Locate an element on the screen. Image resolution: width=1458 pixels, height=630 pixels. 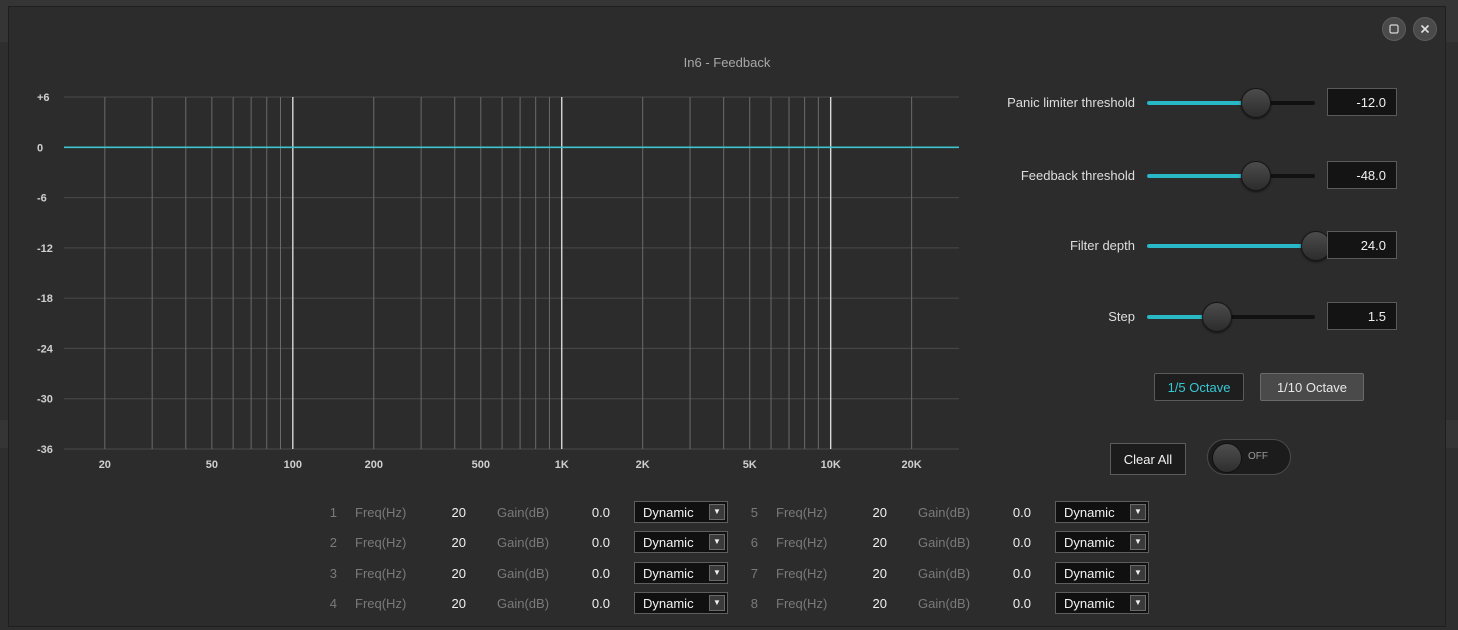
filter-row: 8 Freq(Hz) 20 Gain(dB) 0.0 Dynamic ▼ is located at coordinates (954, 603).